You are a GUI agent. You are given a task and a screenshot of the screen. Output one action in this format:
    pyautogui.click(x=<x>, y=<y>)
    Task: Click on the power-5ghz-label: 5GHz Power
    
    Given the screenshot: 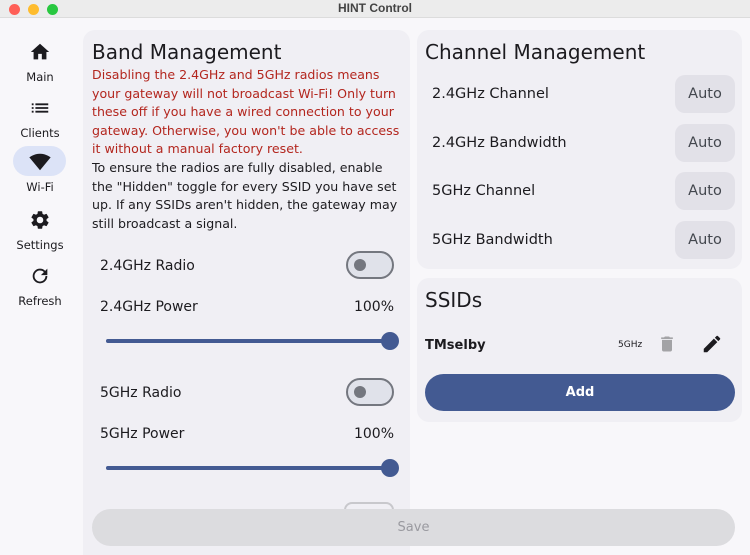 What is the action you would take?
    pyautogui.click(x=142, y=434)
    